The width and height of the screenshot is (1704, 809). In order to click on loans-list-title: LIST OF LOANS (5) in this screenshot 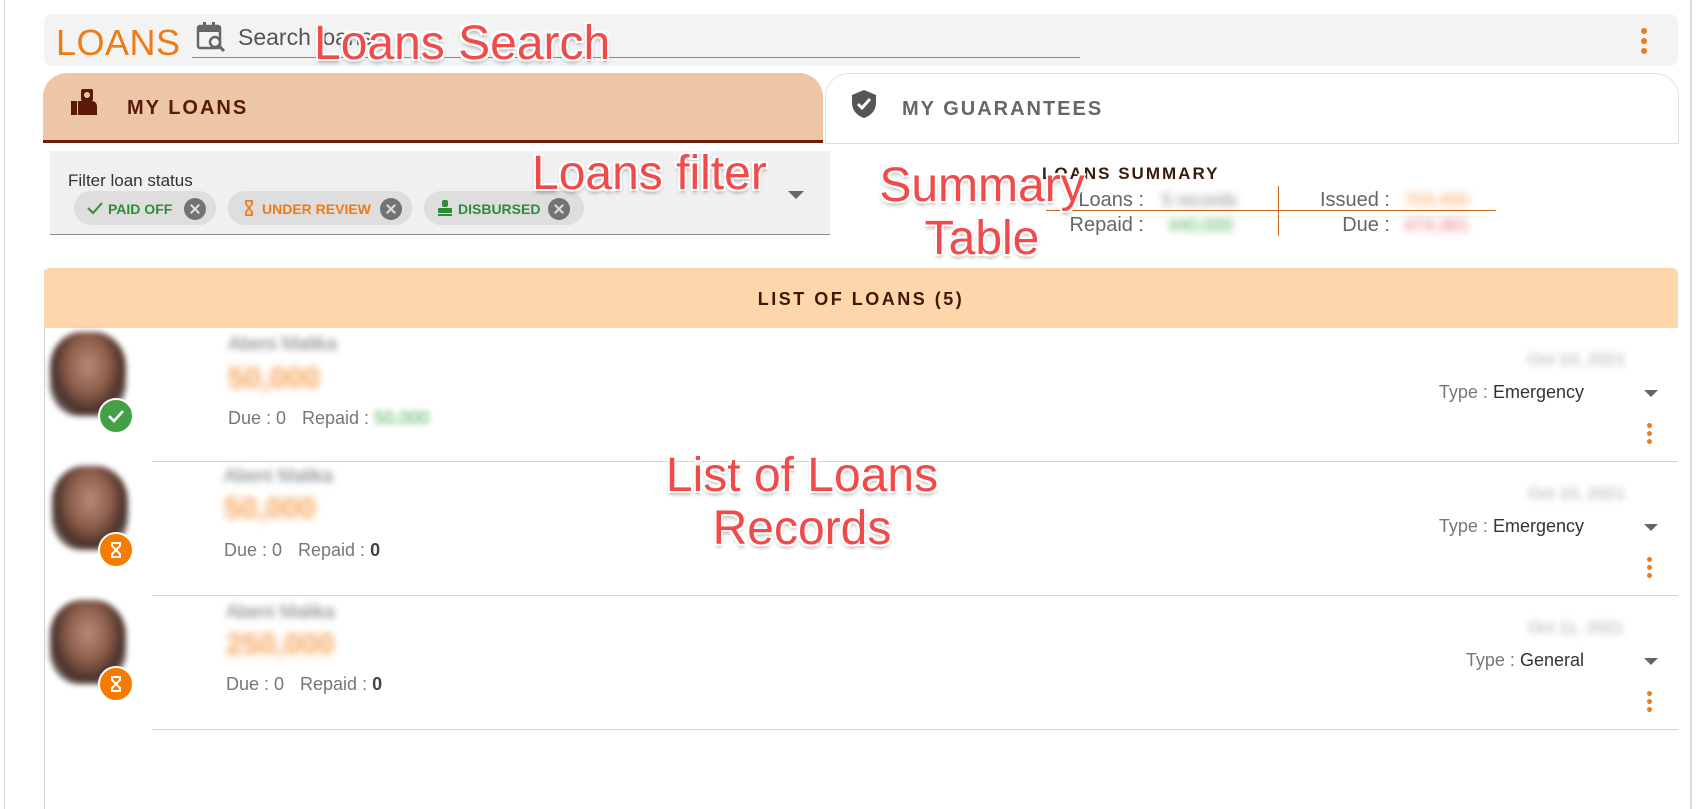, I will do `click(861, 299)`.